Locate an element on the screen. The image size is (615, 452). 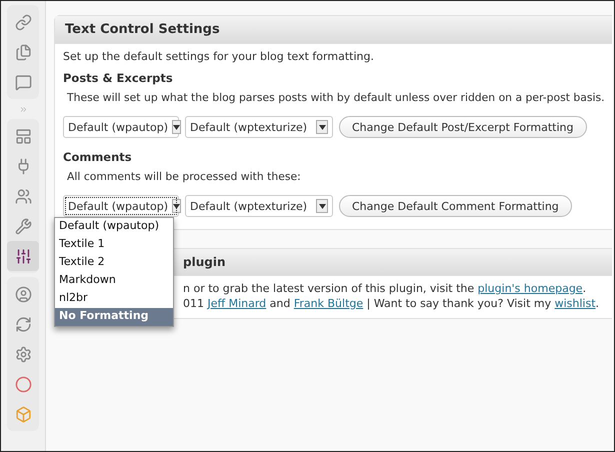
dashboard-icon is located at coordinates (23, 136).